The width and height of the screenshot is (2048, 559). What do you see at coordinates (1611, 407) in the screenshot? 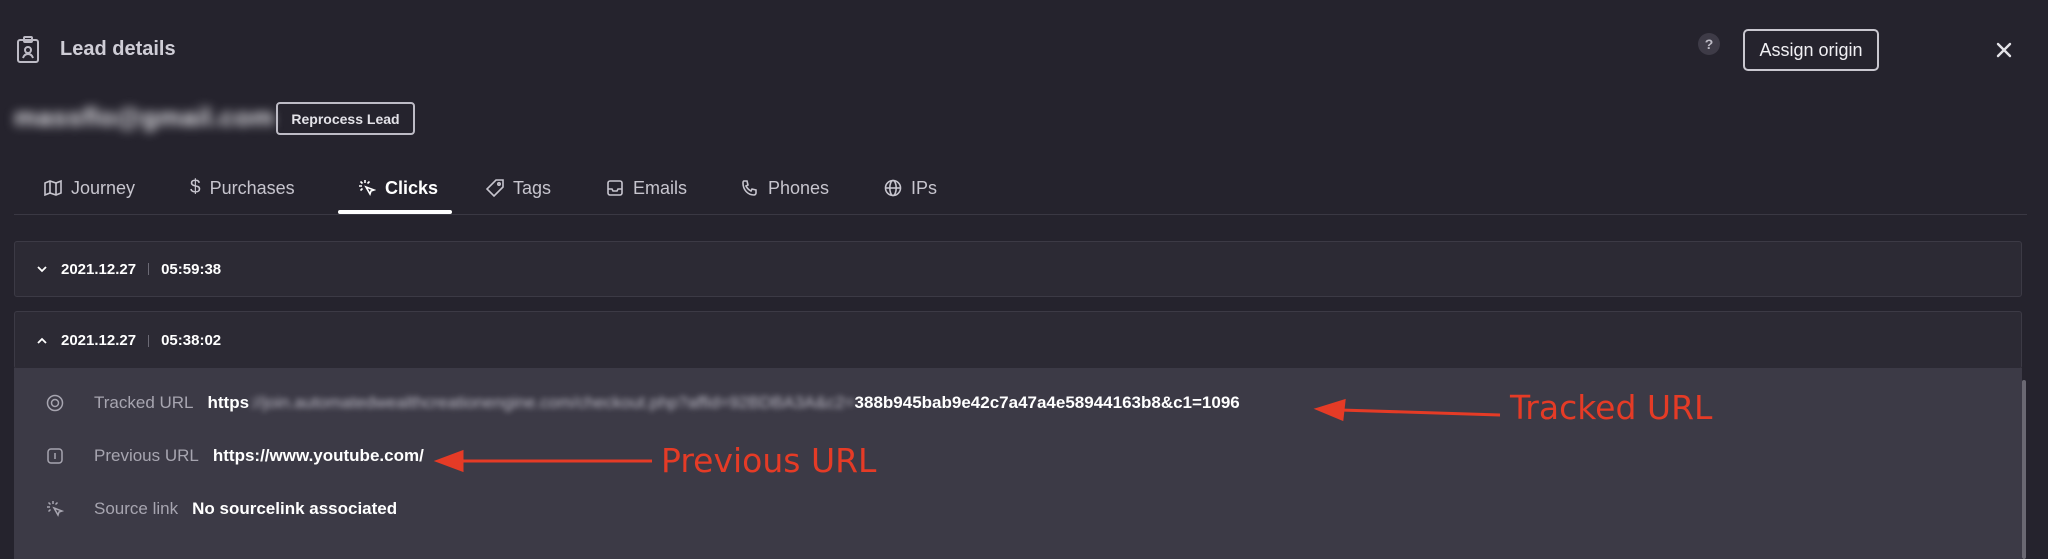
I see `tracked-url-annotation: Tracked URL` at bounding box center [1611, 407].